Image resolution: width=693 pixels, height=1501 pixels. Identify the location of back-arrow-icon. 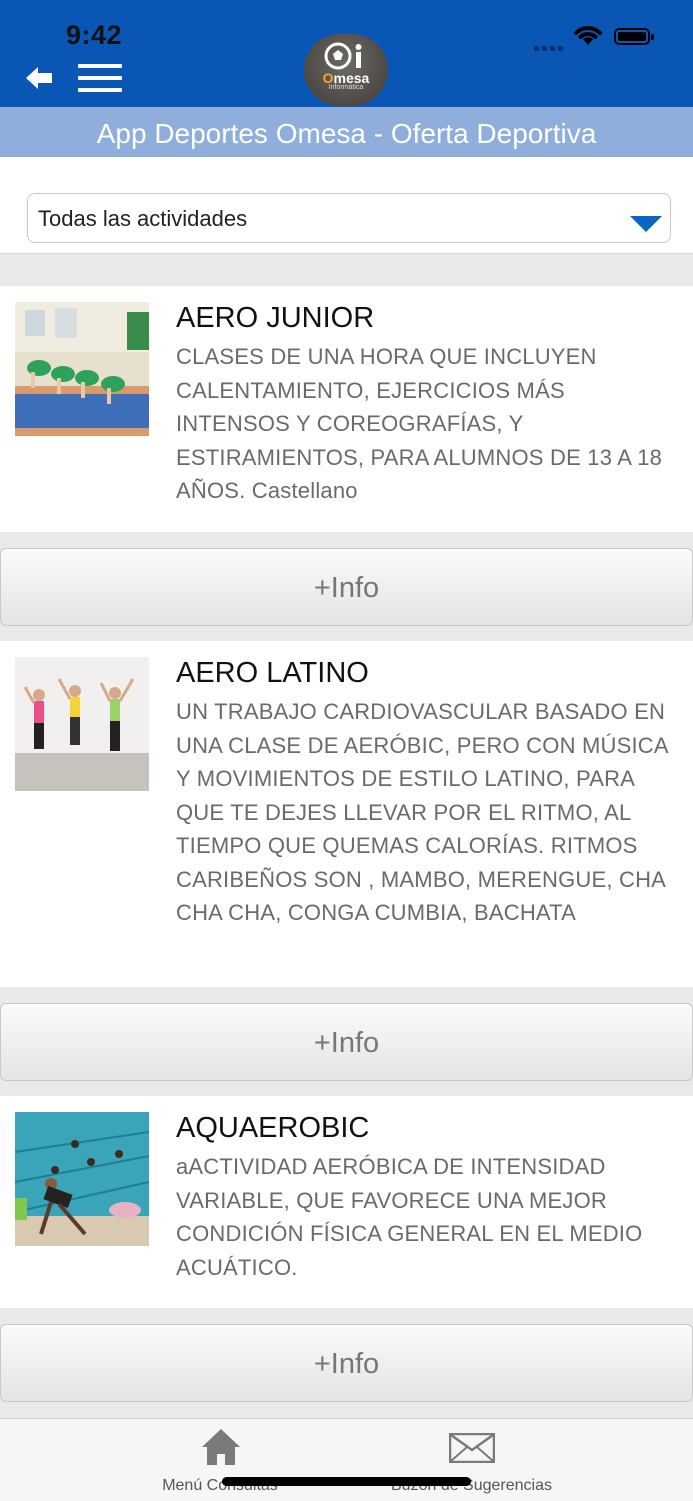
(39, 78).